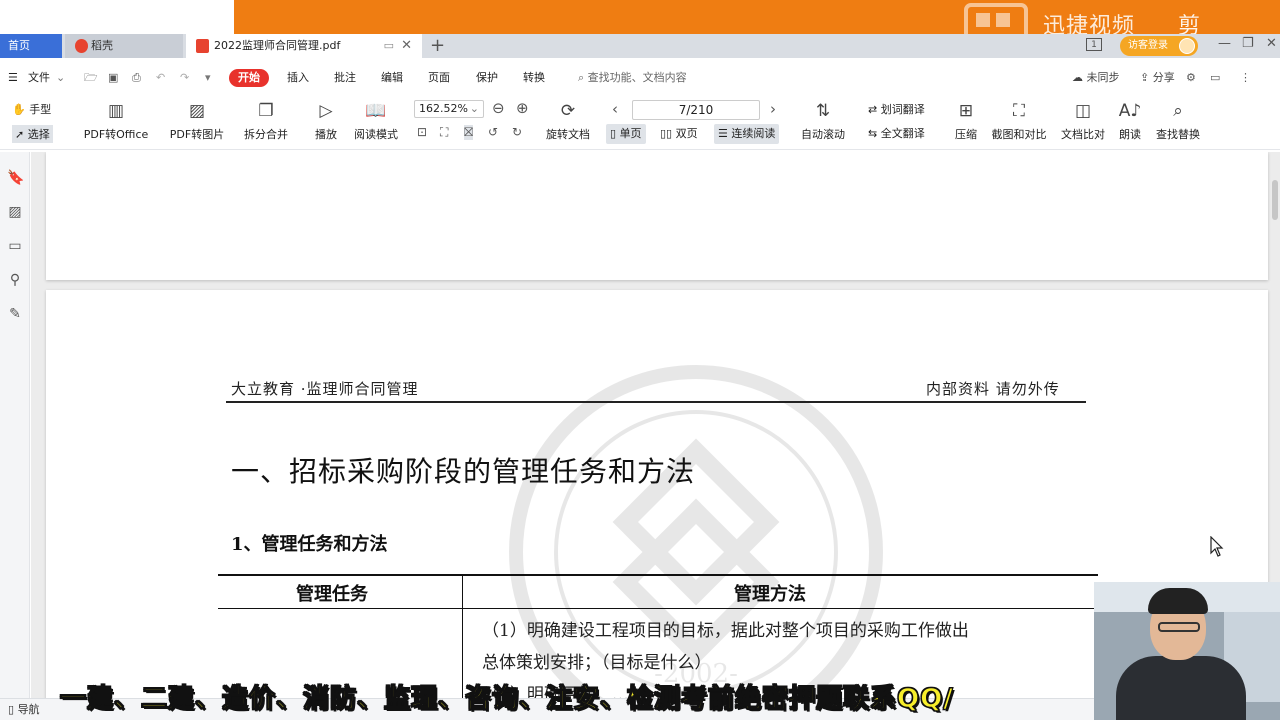  Describe the element at coordinates (15, 280) in the screenshot. I see `attachment-icon: ⚲` at that location.